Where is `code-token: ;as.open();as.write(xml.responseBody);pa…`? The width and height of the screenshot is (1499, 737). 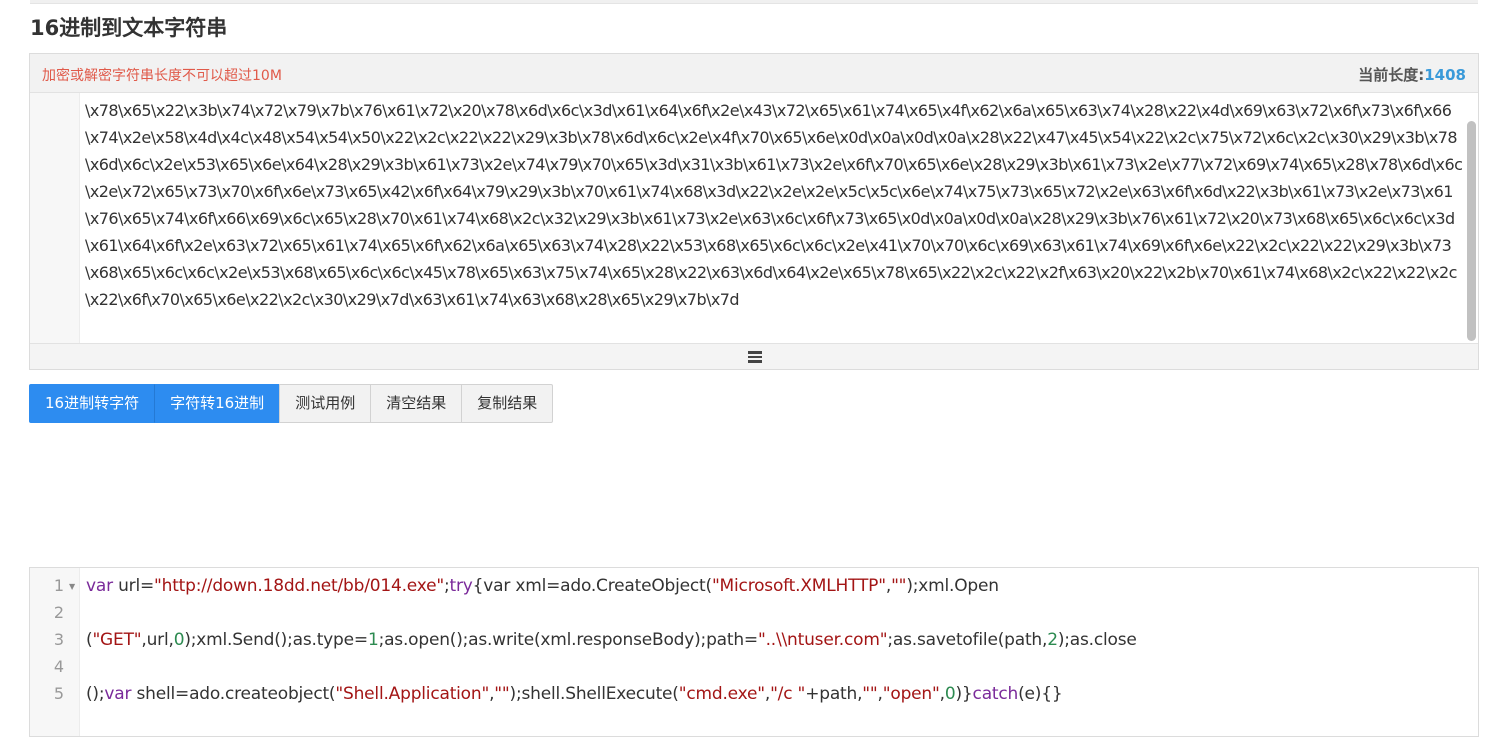 code-token: ;as.open();as.write(xml.responseBody);pa… is located at coordinates (568, 640).